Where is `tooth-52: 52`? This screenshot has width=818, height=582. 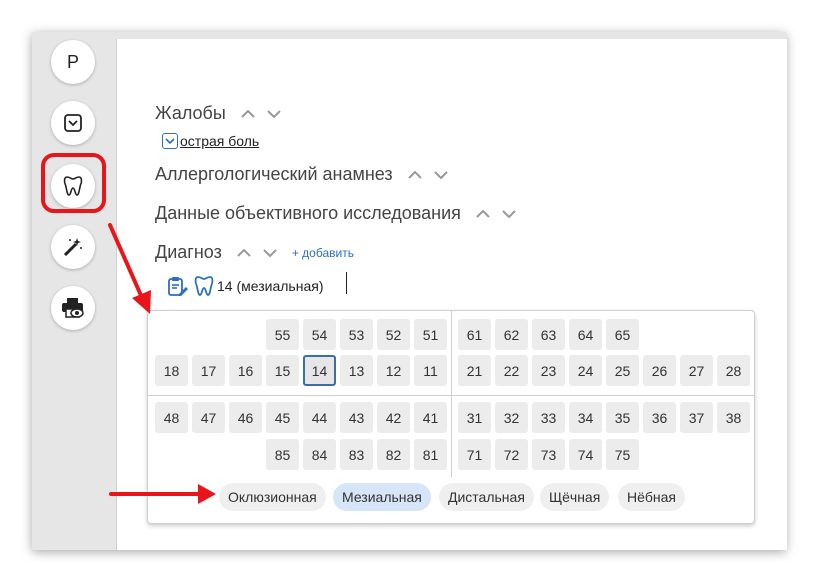 tooth-52: 52 is located at coordinates (393, 334).